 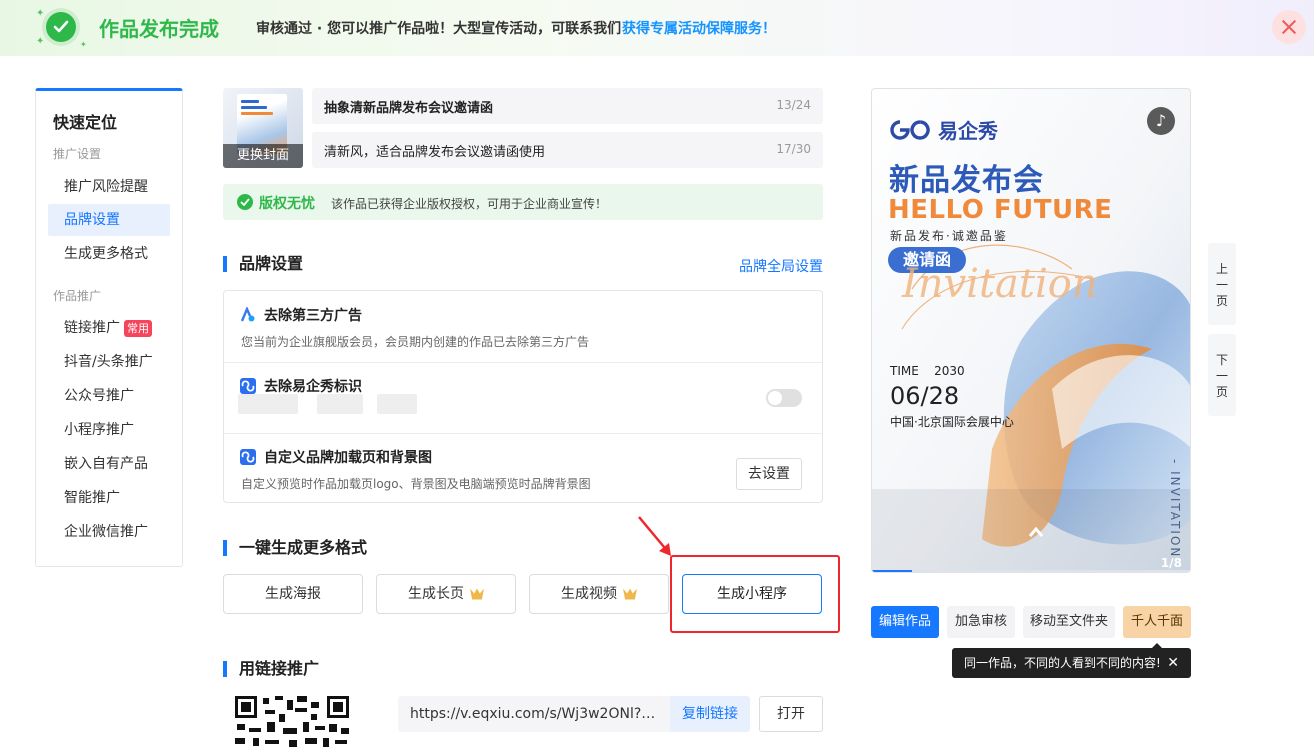 I want to click on nav-item-link-promo: 链接推广 常用, so click(x=109, y=328).